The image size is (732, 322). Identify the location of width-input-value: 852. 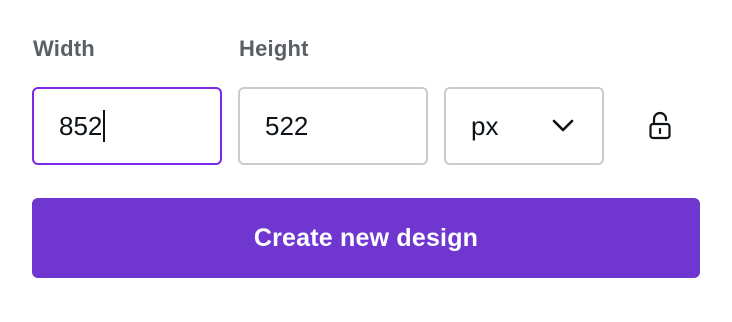
(81, 126).